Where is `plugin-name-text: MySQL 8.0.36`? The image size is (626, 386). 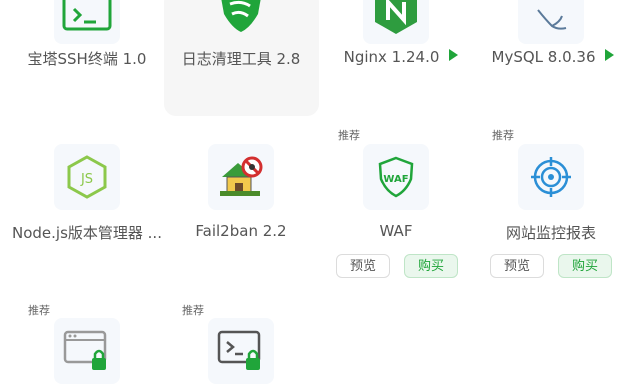 plugin-name-text: MySQL 8.0.36 is located at coordinates (543, 57).